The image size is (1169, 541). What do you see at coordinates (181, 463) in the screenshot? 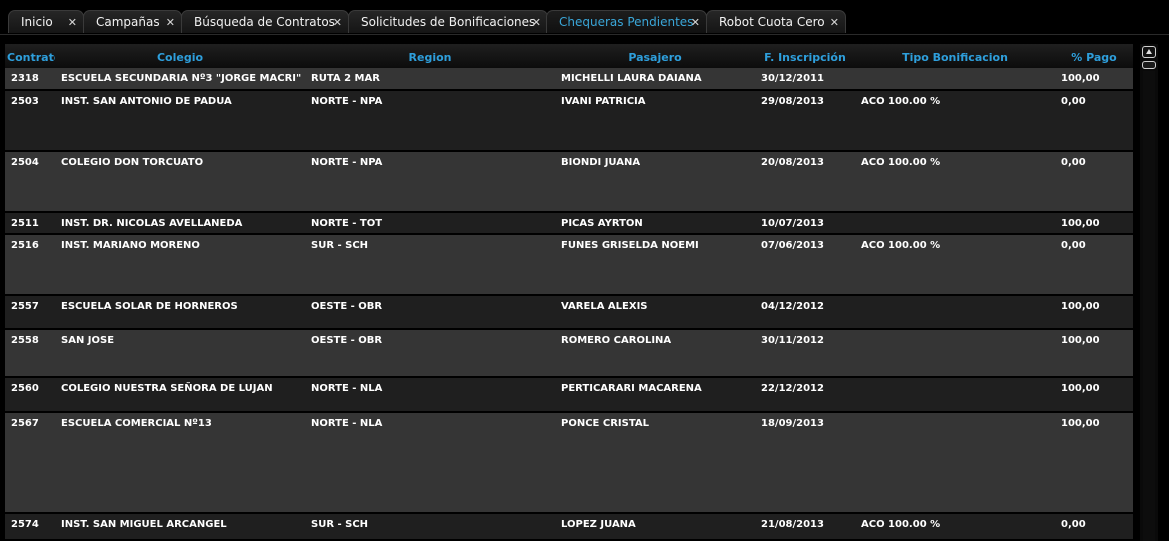
I see `cell-colegio: ESCUELA COMERCIAL Nº13` at bounding box center [181, 463].